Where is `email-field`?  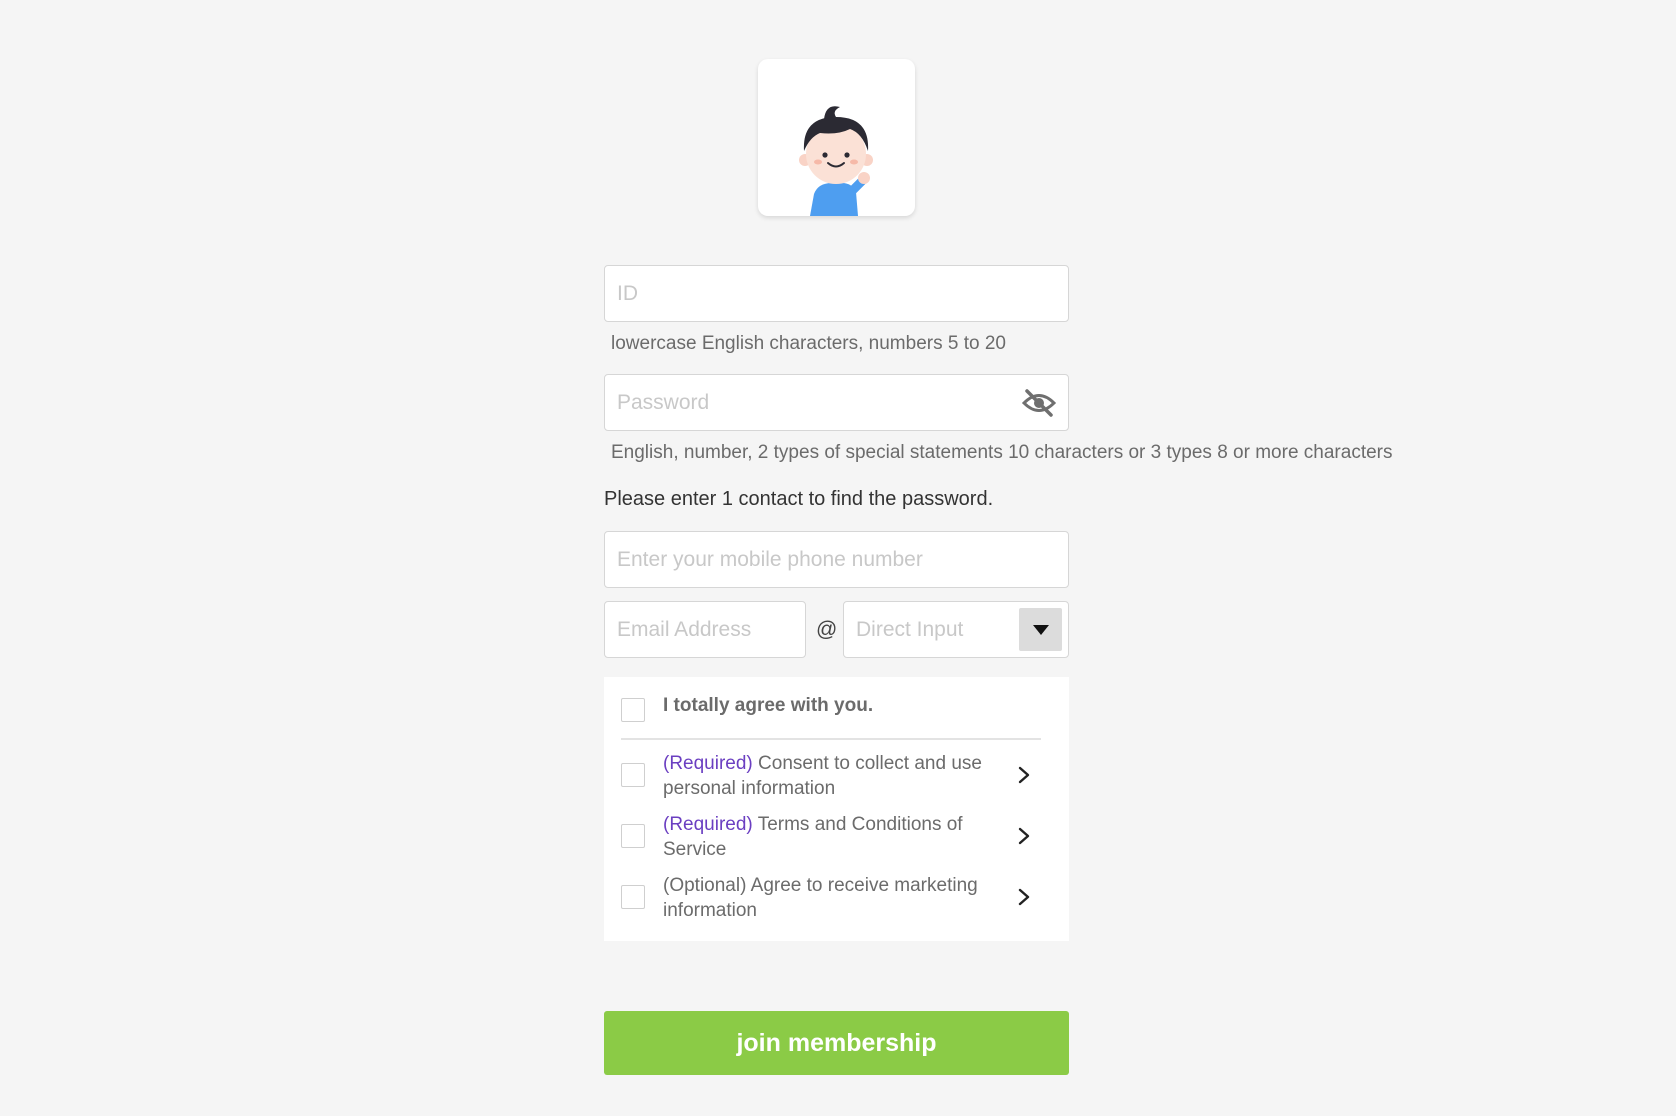
email-field is located at coordinates (705, 629).